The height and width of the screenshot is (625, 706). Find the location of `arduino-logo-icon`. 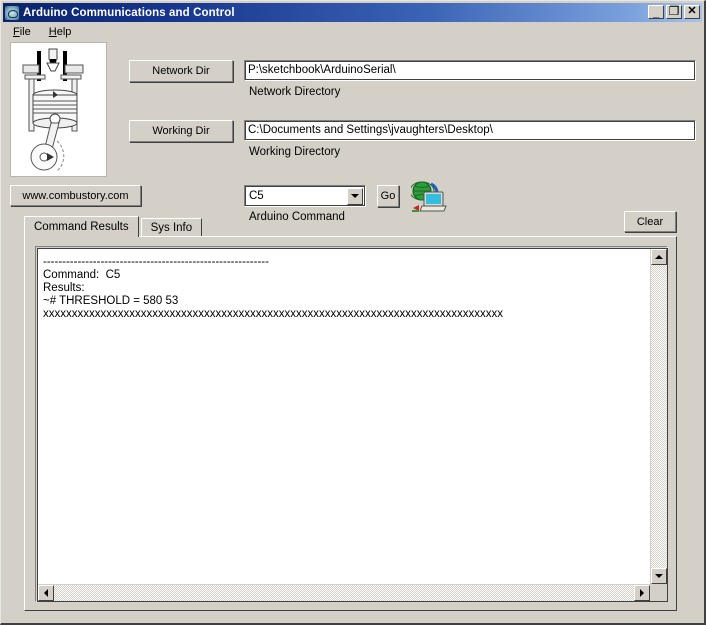

arduino-logo-icon is located at coordinates (12, 12).